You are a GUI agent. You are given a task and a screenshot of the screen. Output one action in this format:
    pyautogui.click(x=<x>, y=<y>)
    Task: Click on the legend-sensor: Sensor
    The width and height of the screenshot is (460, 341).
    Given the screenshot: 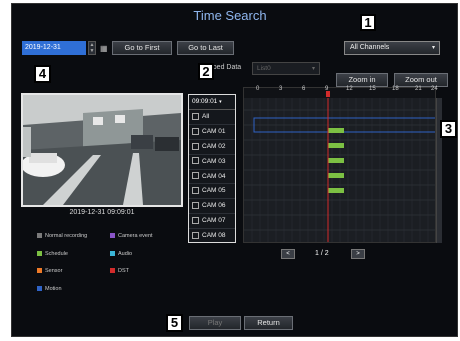 What is the action you would take?
    pyautogui.click(x=49, y=271)
    